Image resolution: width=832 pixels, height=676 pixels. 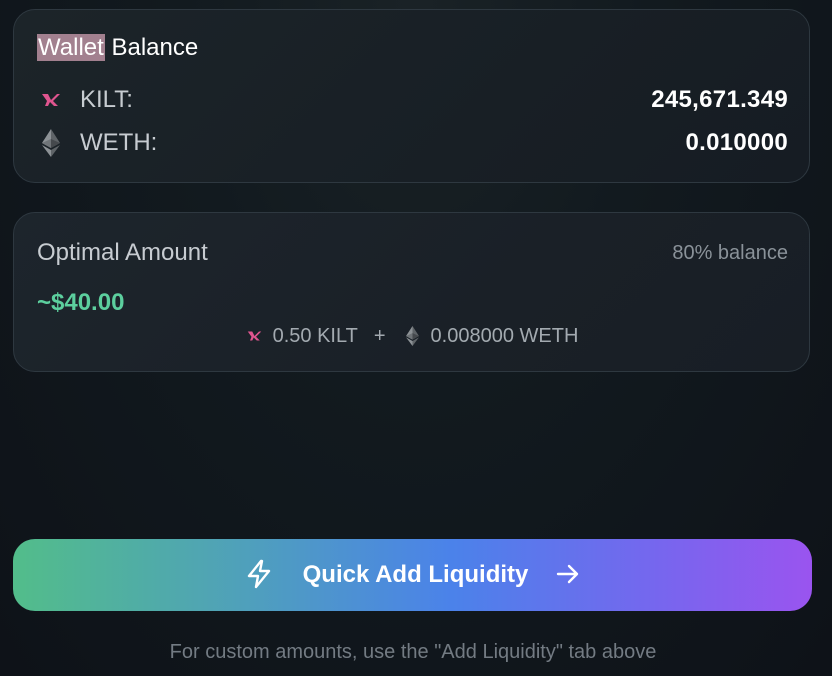 What do you see at coordinates (719, 99) in the screenshot?
I see `kilt-balance-value: 245,671.349` at bounding box center [719, 99].